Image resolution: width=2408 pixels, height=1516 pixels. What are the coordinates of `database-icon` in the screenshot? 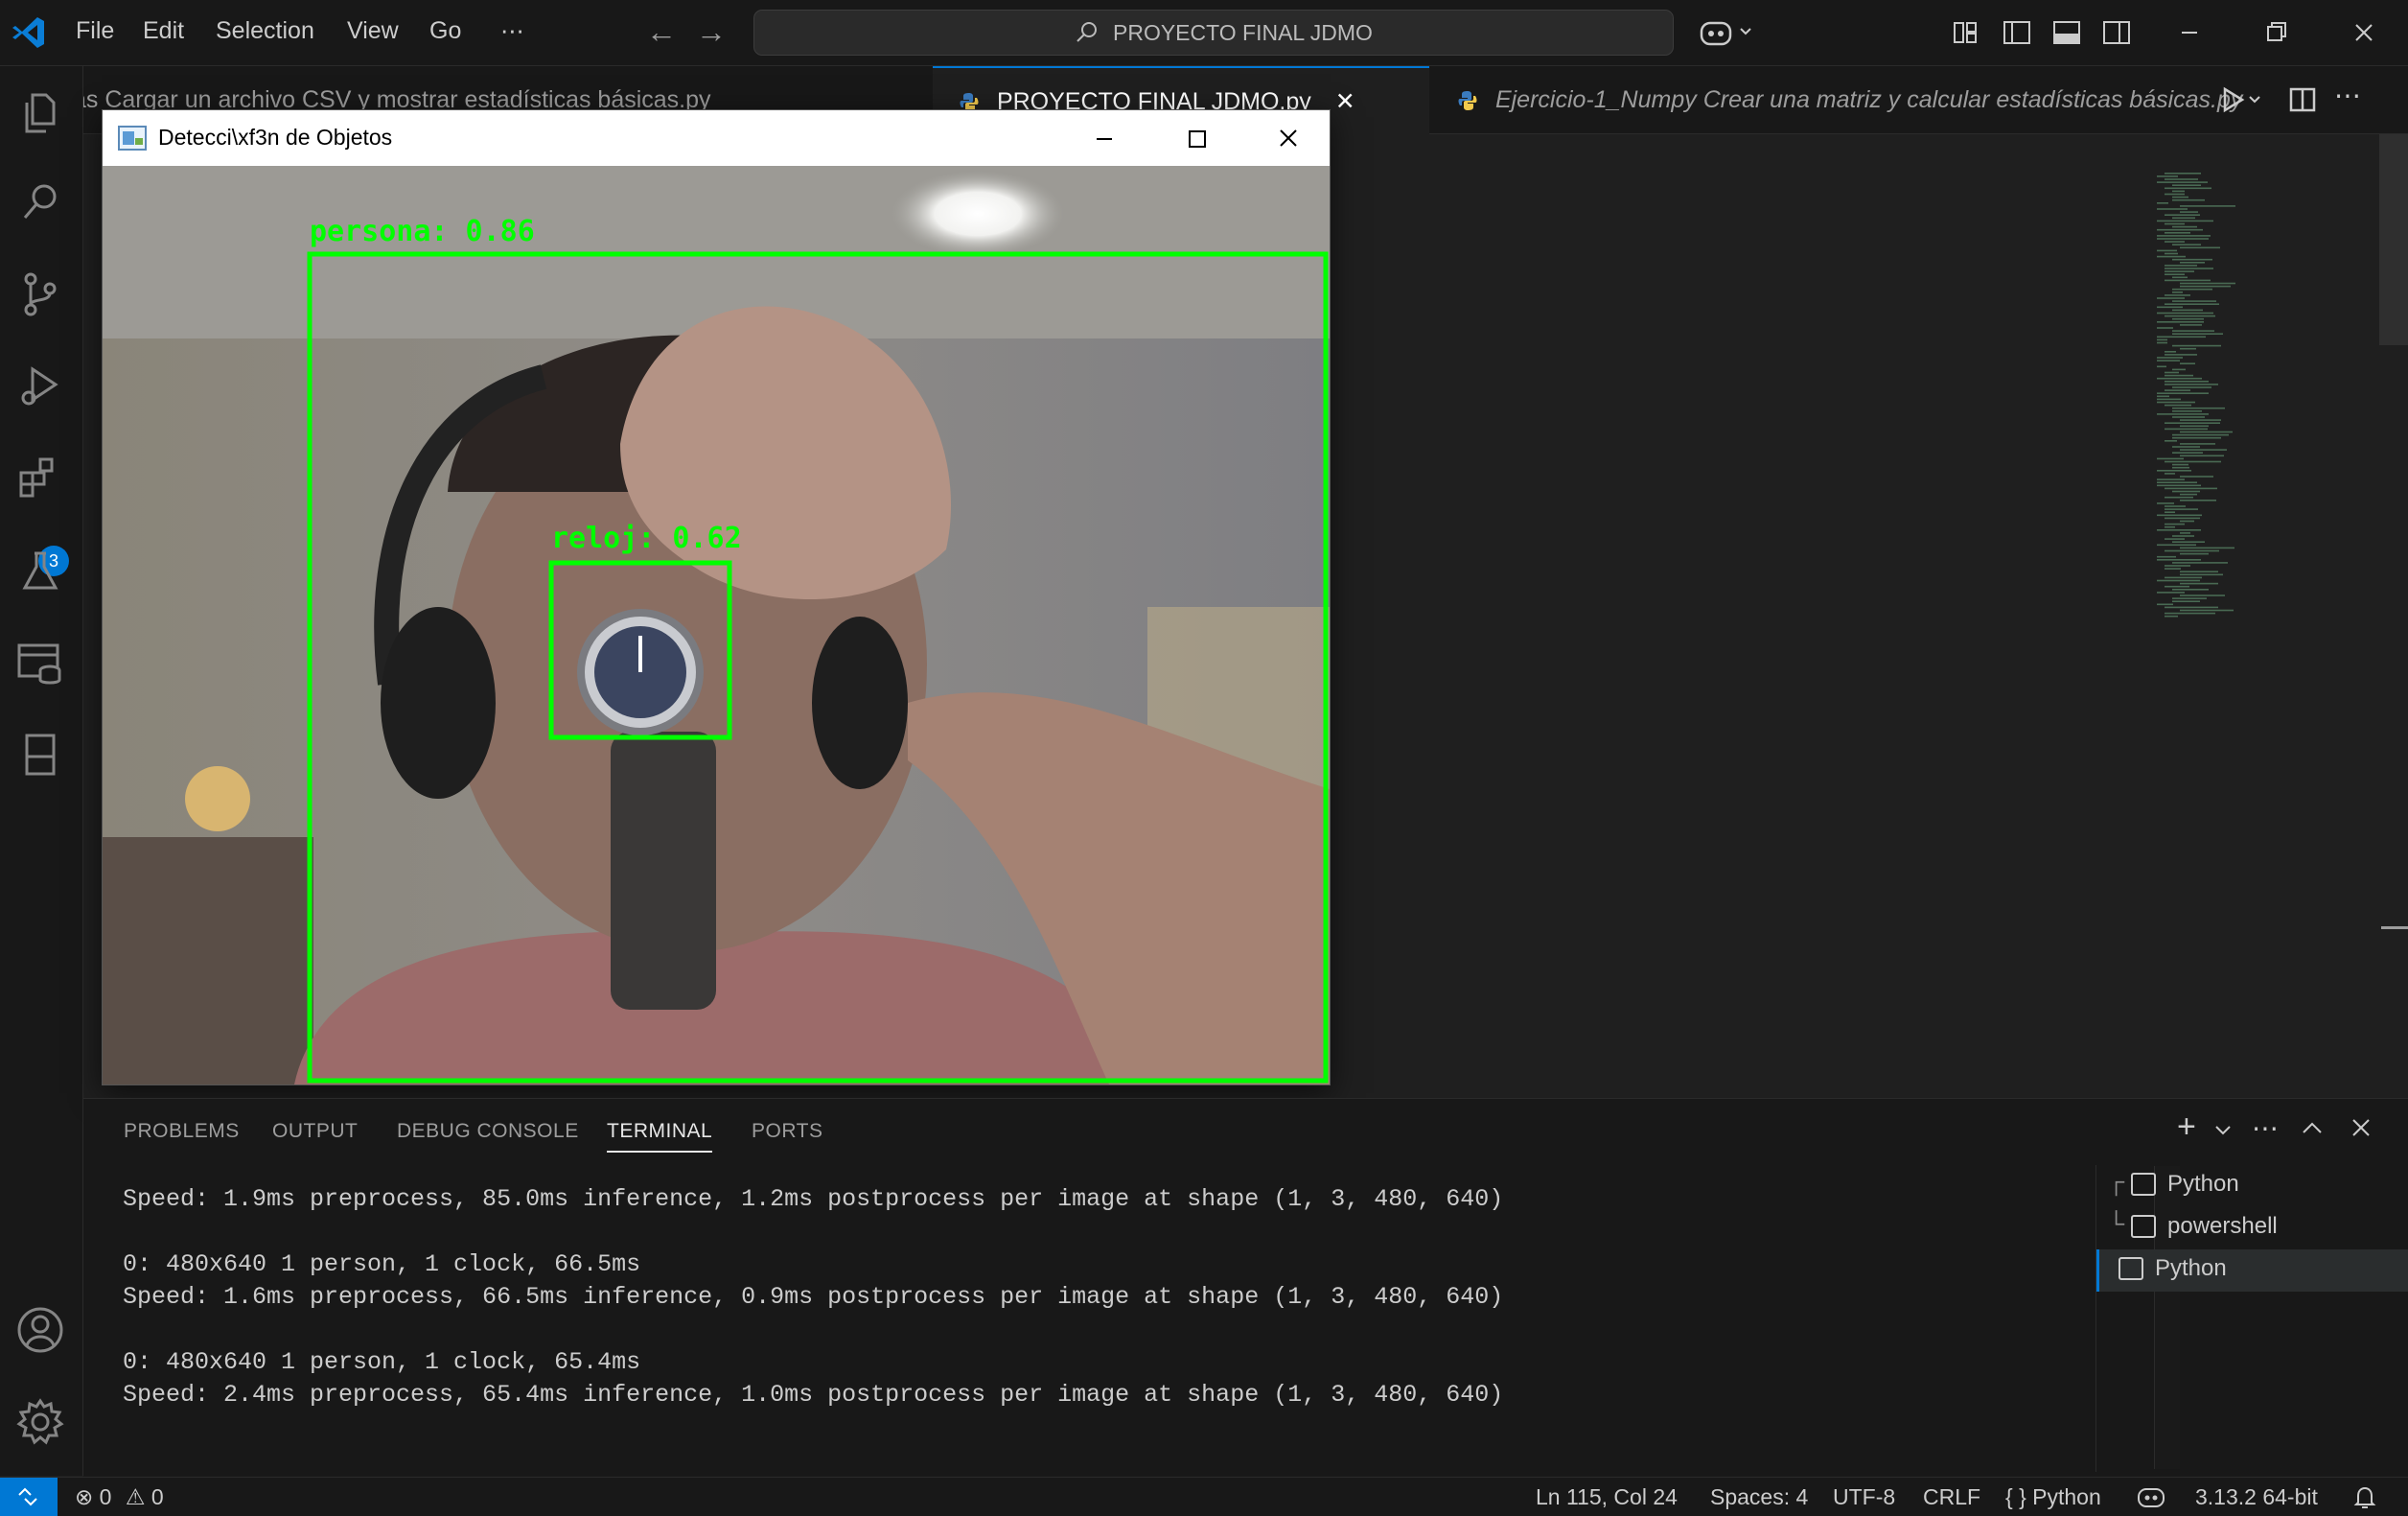 It's located at (40, 662).